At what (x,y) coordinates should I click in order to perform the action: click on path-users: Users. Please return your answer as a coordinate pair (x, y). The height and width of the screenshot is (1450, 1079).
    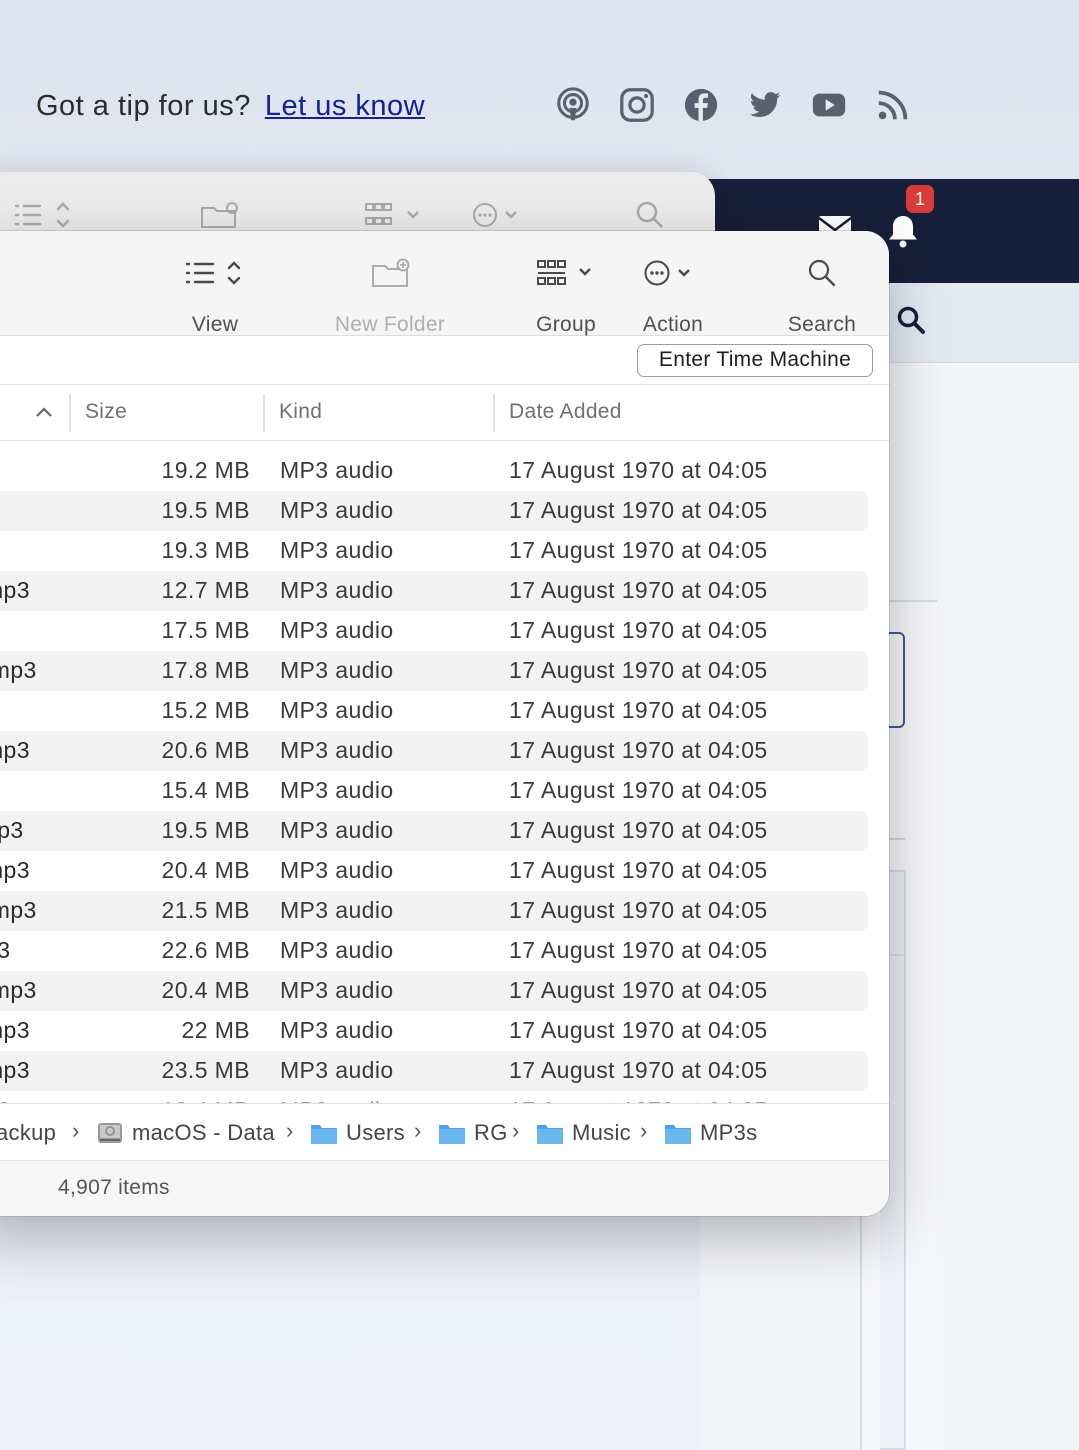
    Looking at the image, I should click on (357, 1133).